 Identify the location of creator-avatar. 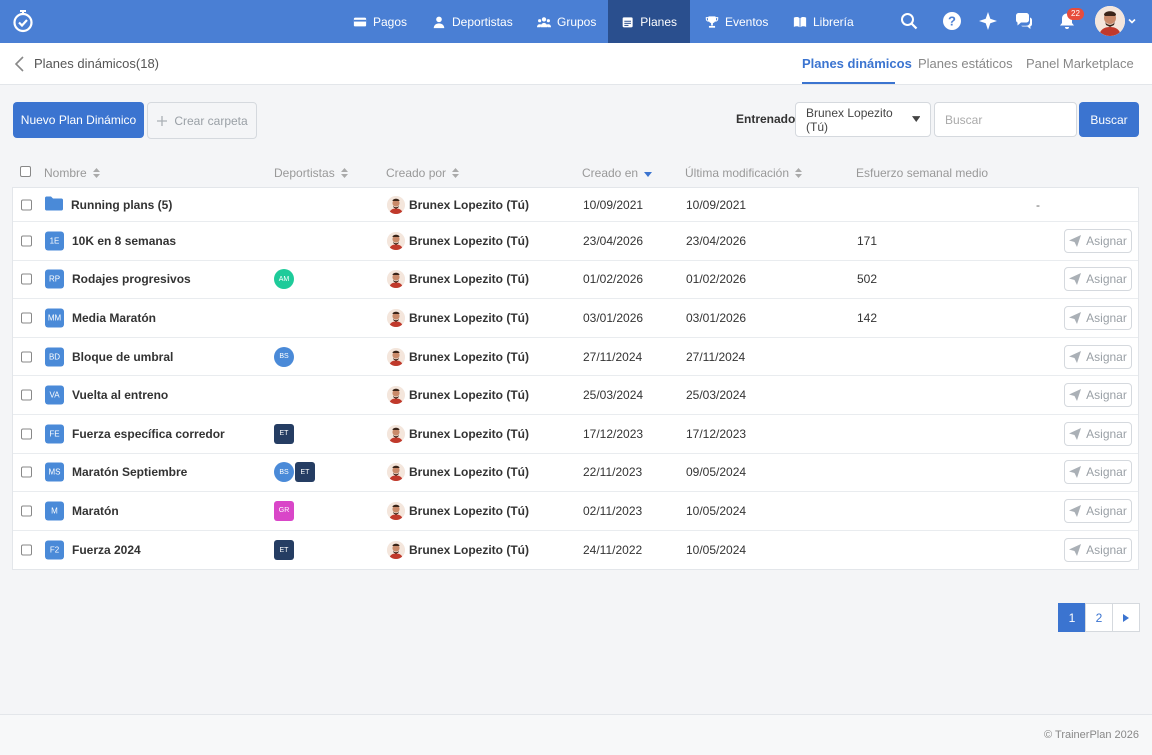
(396, 279).